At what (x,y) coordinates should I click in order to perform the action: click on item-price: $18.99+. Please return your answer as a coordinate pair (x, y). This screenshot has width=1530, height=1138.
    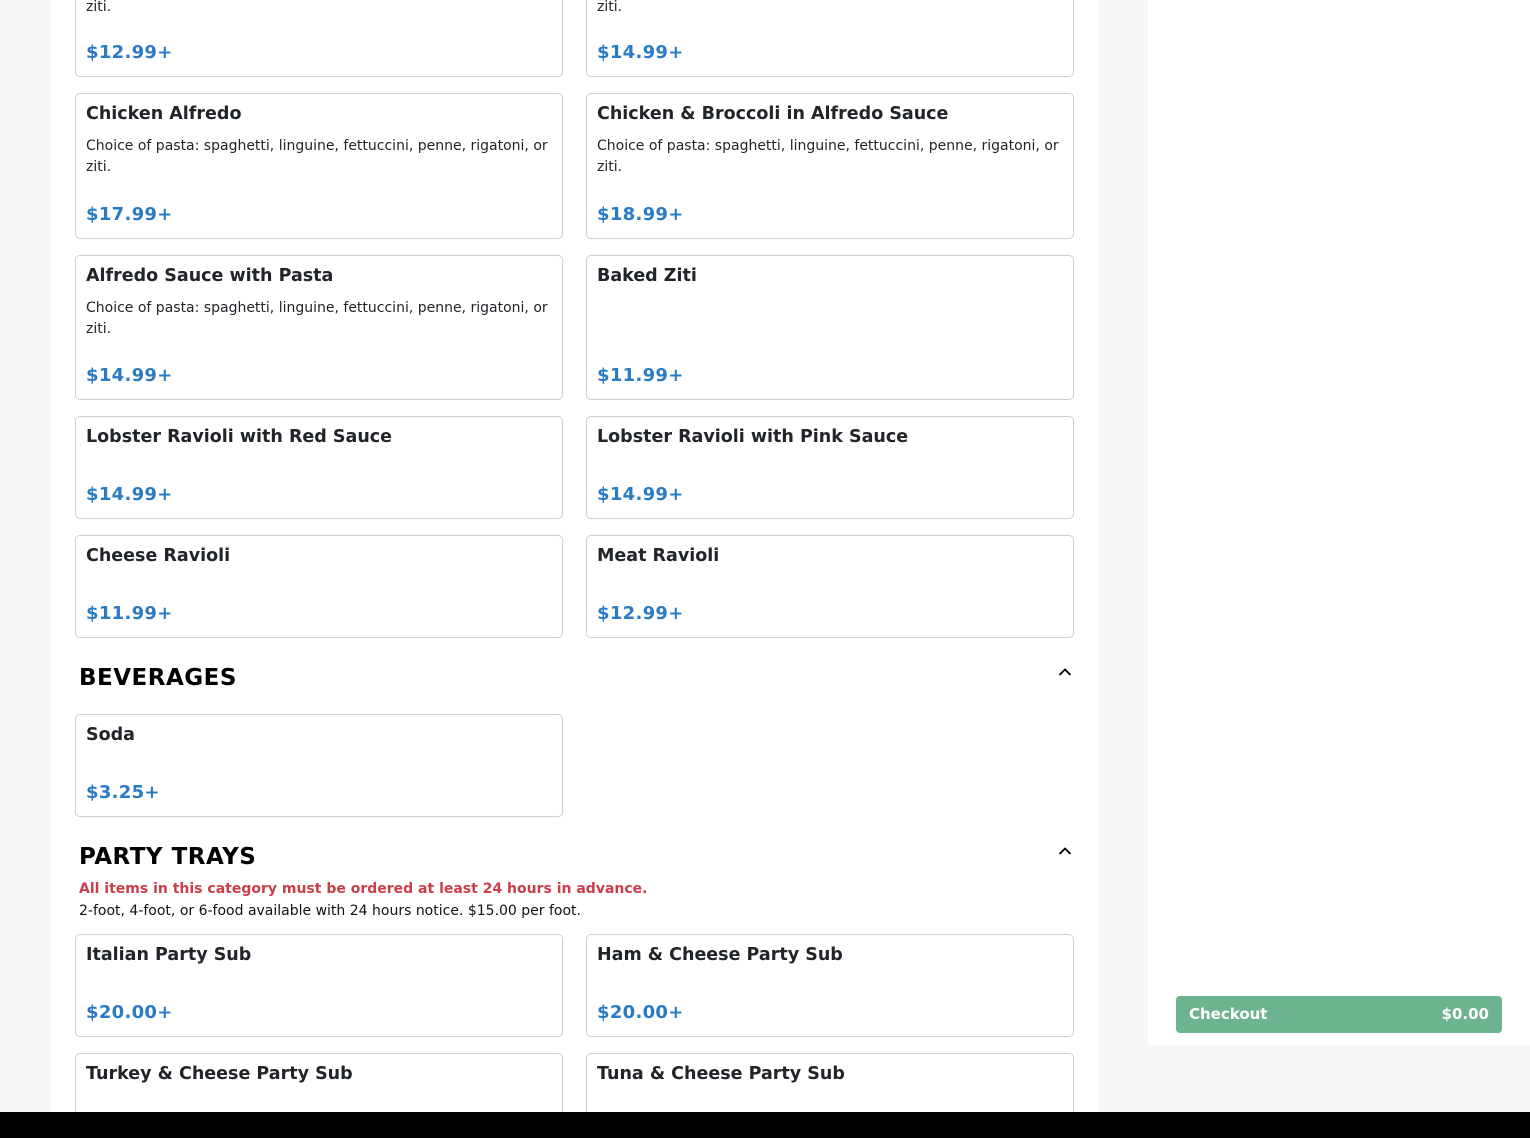
    Looking at the image, I should click on (640, 214).